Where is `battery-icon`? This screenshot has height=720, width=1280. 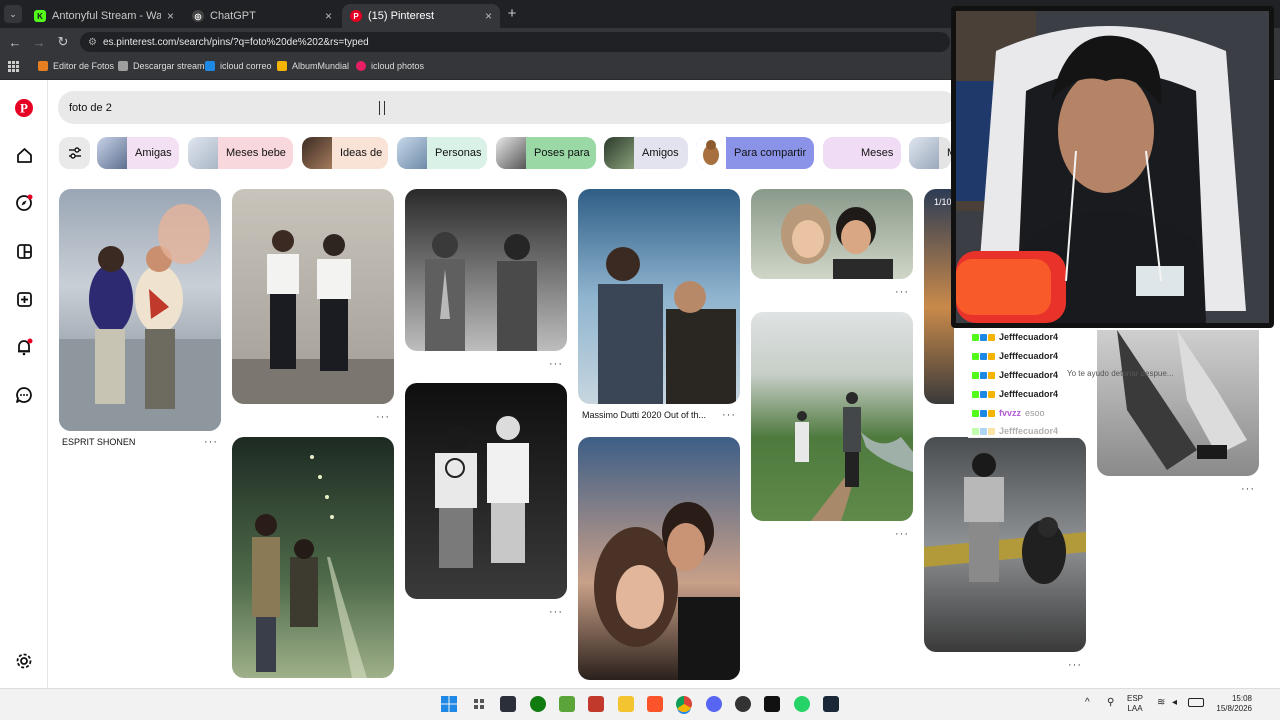 battery-icon is located at coordinates (1196, 702).